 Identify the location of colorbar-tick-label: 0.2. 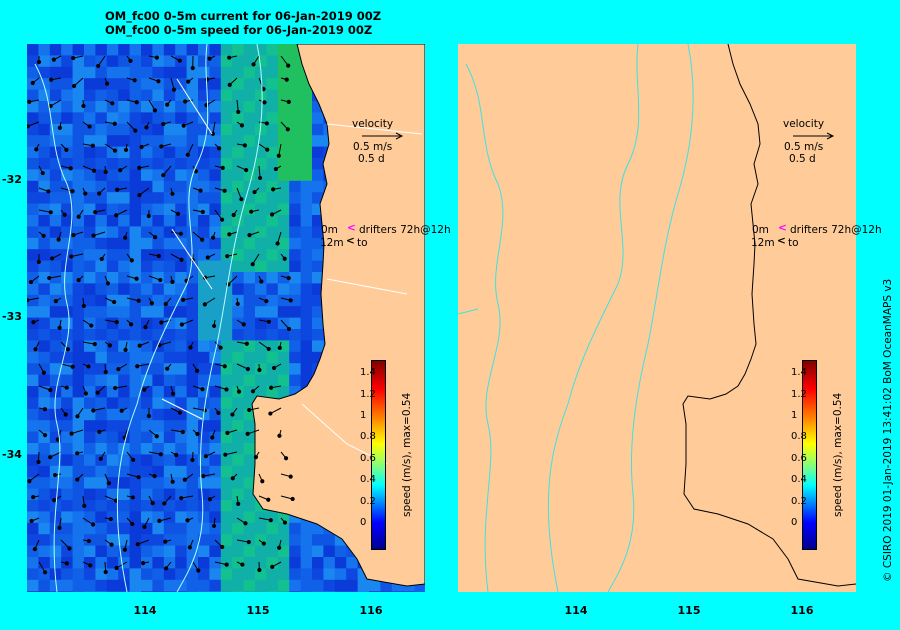
(799, 501).